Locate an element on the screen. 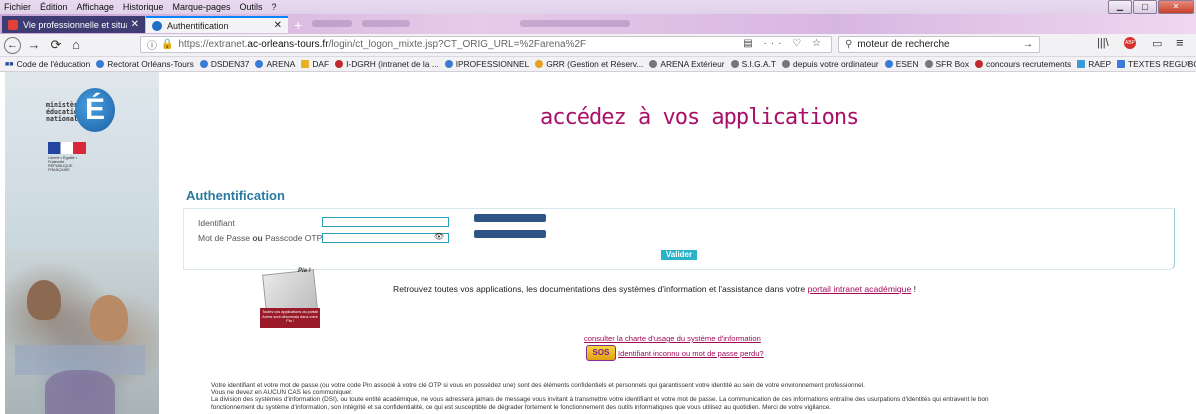 This screenshot has width=1196, height=414. search-input: ⚲ moteur de recherche → is located at coordinates (939, 44).